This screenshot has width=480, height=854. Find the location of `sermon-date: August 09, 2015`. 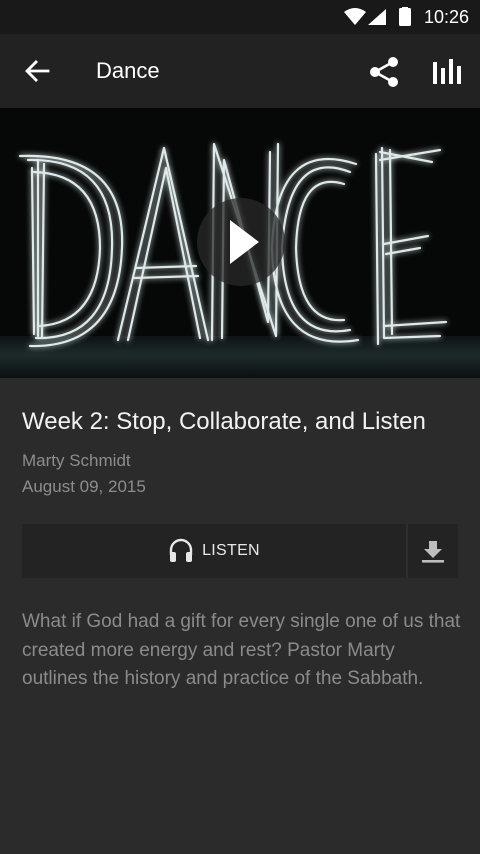

sermon-date: August 09, 2015 is located at coordinates (84, 486).